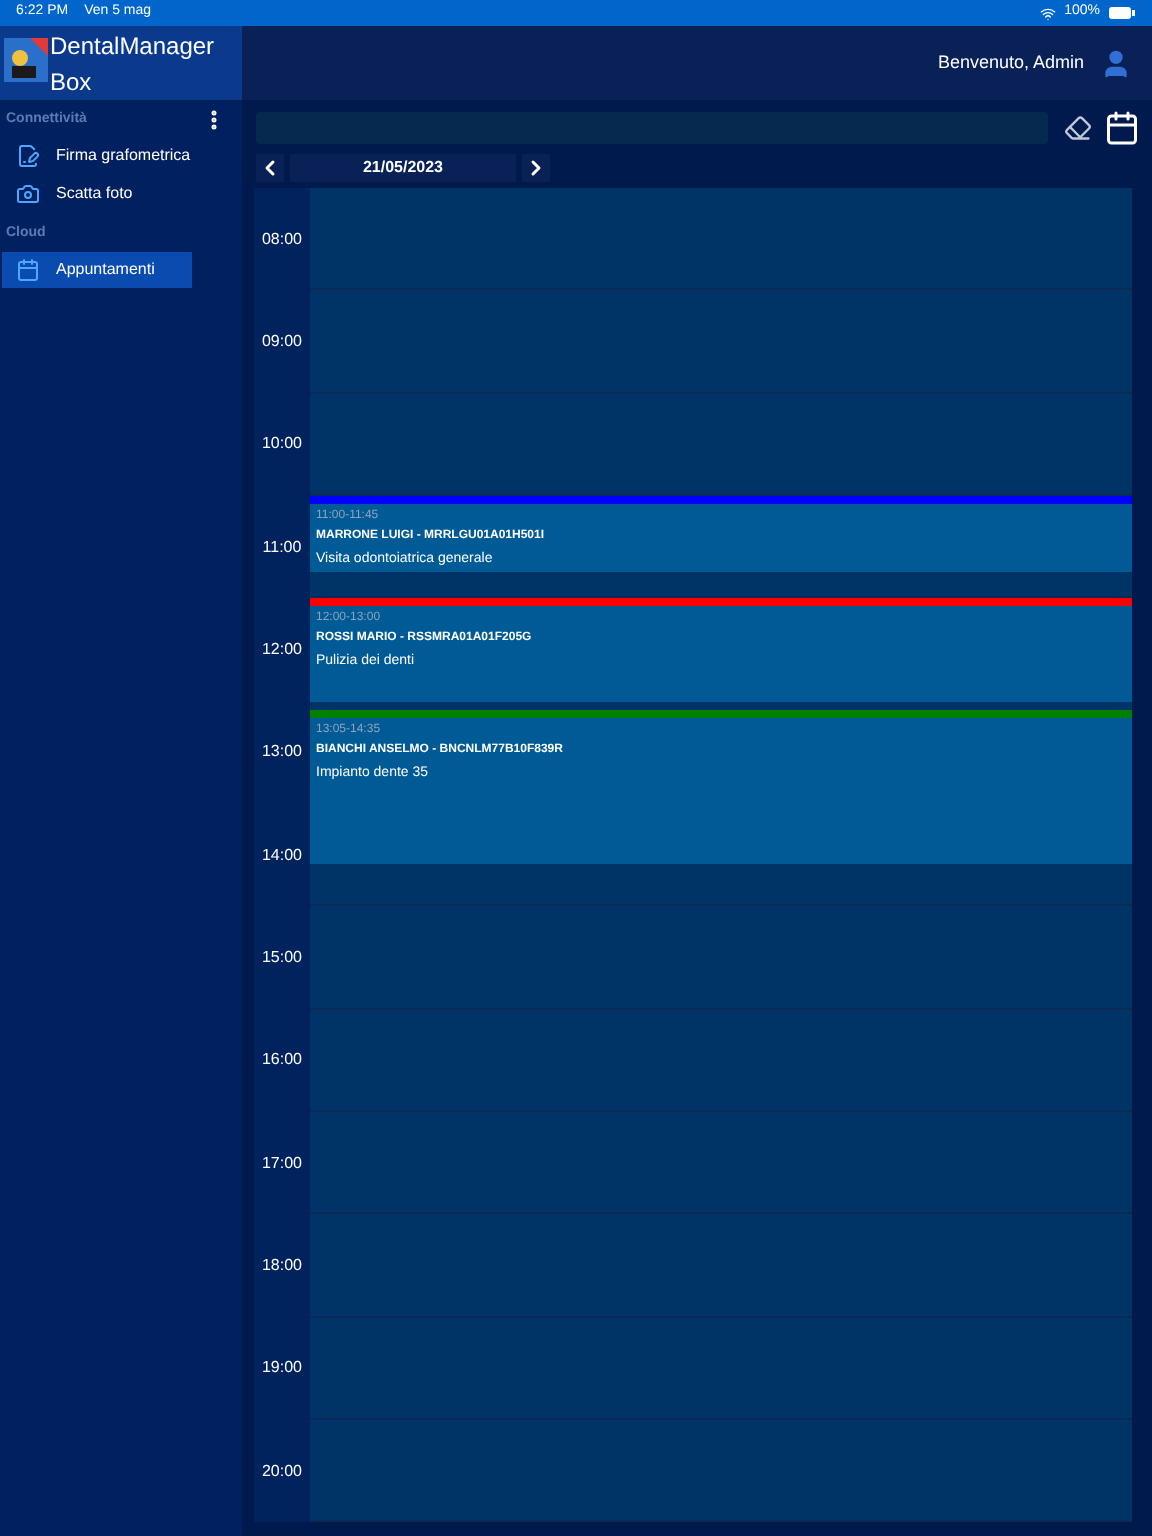 The width and height of the screenshot is (1152, 1536). What do you see at coordinates (282, 341) in the screenshot?
I see `hour-label: 09:00` at bounding box center [282, 341].